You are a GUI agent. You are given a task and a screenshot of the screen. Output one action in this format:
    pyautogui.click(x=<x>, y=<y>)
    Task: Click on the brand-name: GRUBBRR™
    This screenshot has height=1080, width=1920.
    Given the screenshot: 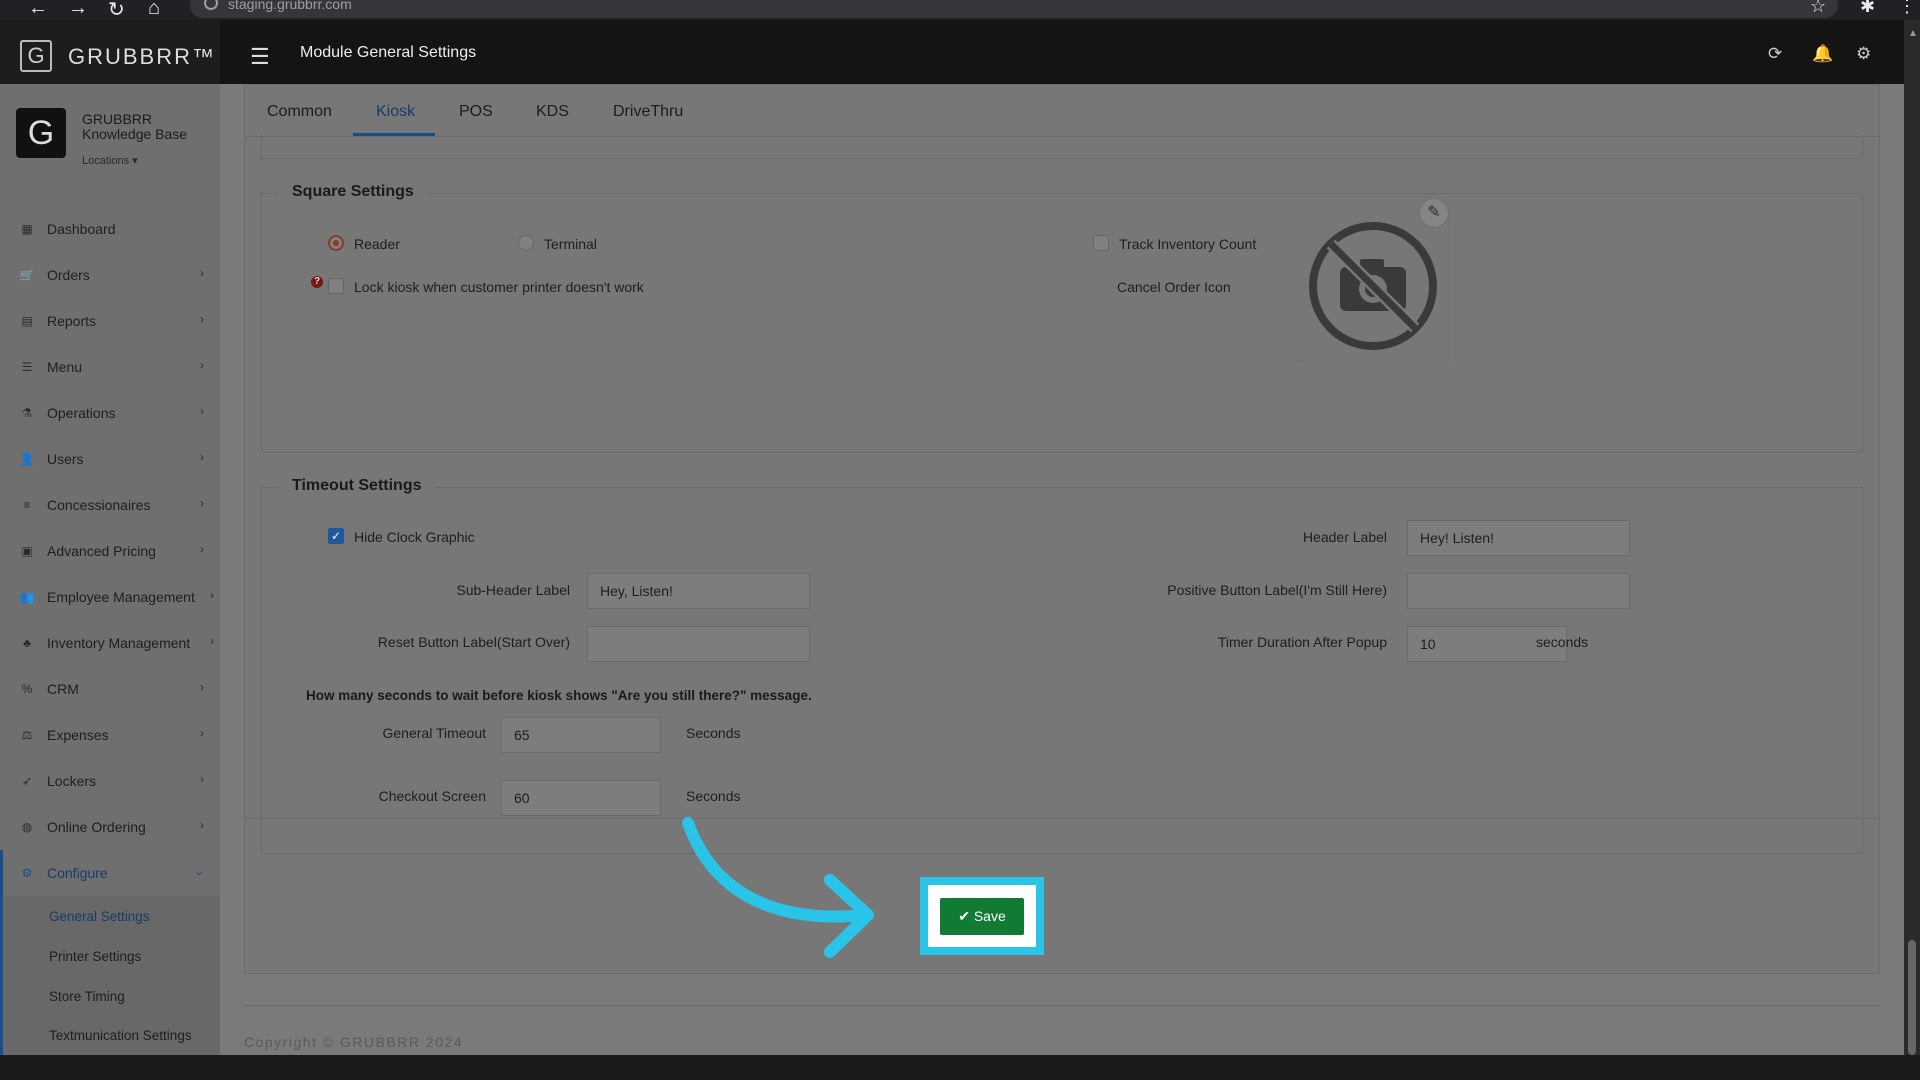 What is the action you would take?
    pyautogui.click(x=142, y=56)
    